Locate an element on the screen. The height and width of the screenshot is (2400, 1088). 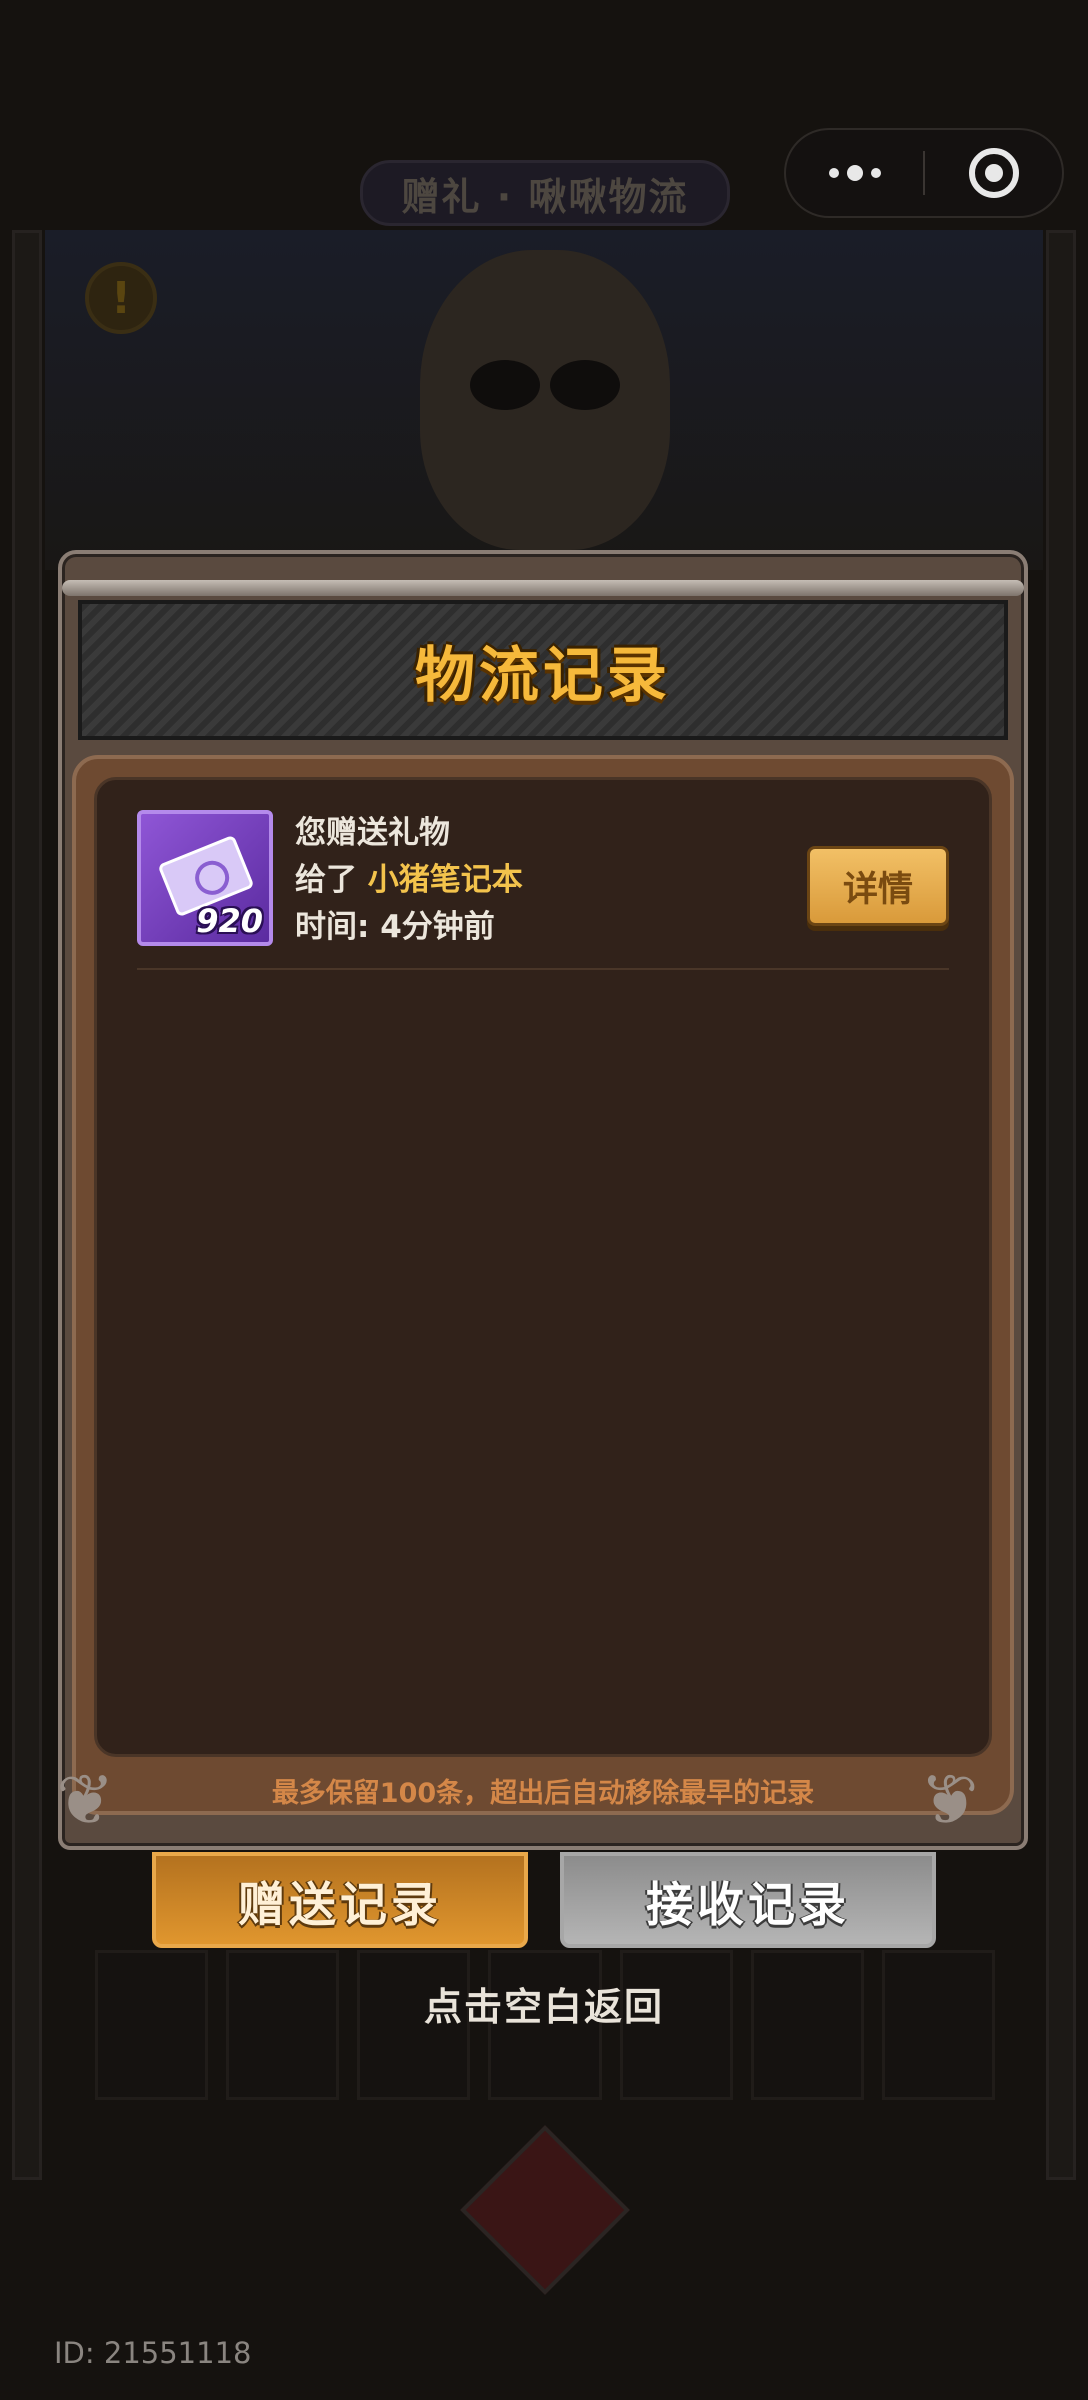
owl-eye-left is located at coordinates (505, 385).